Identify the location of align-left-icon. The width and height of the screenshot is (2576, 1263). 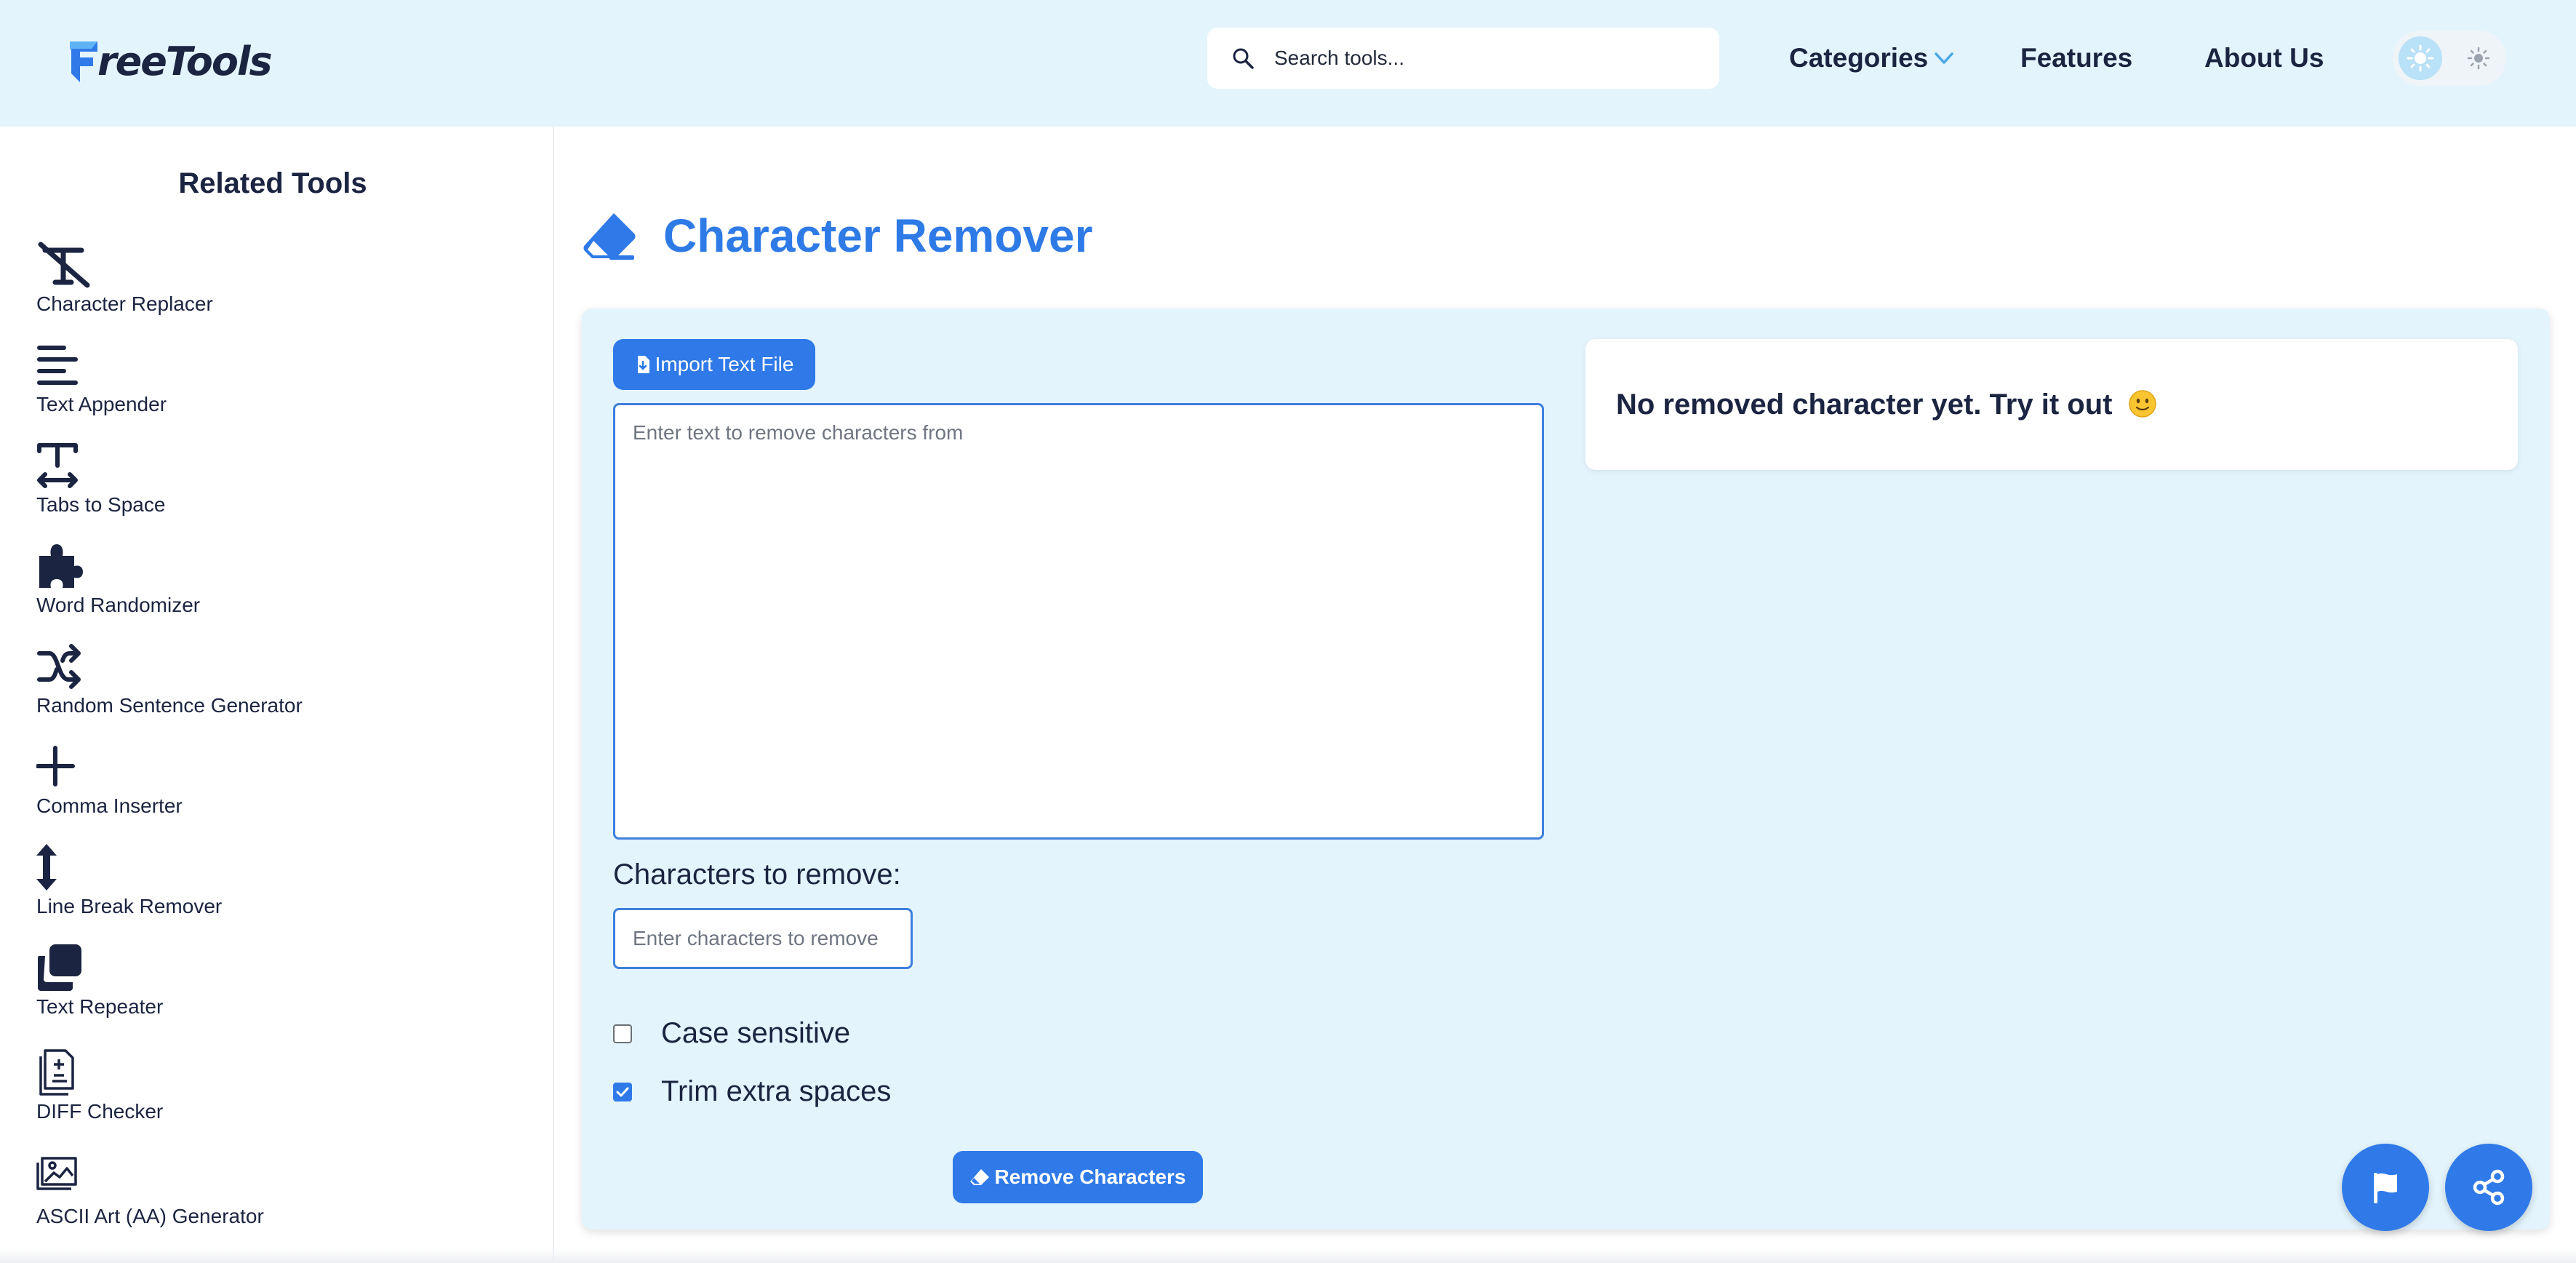
(64, 365).